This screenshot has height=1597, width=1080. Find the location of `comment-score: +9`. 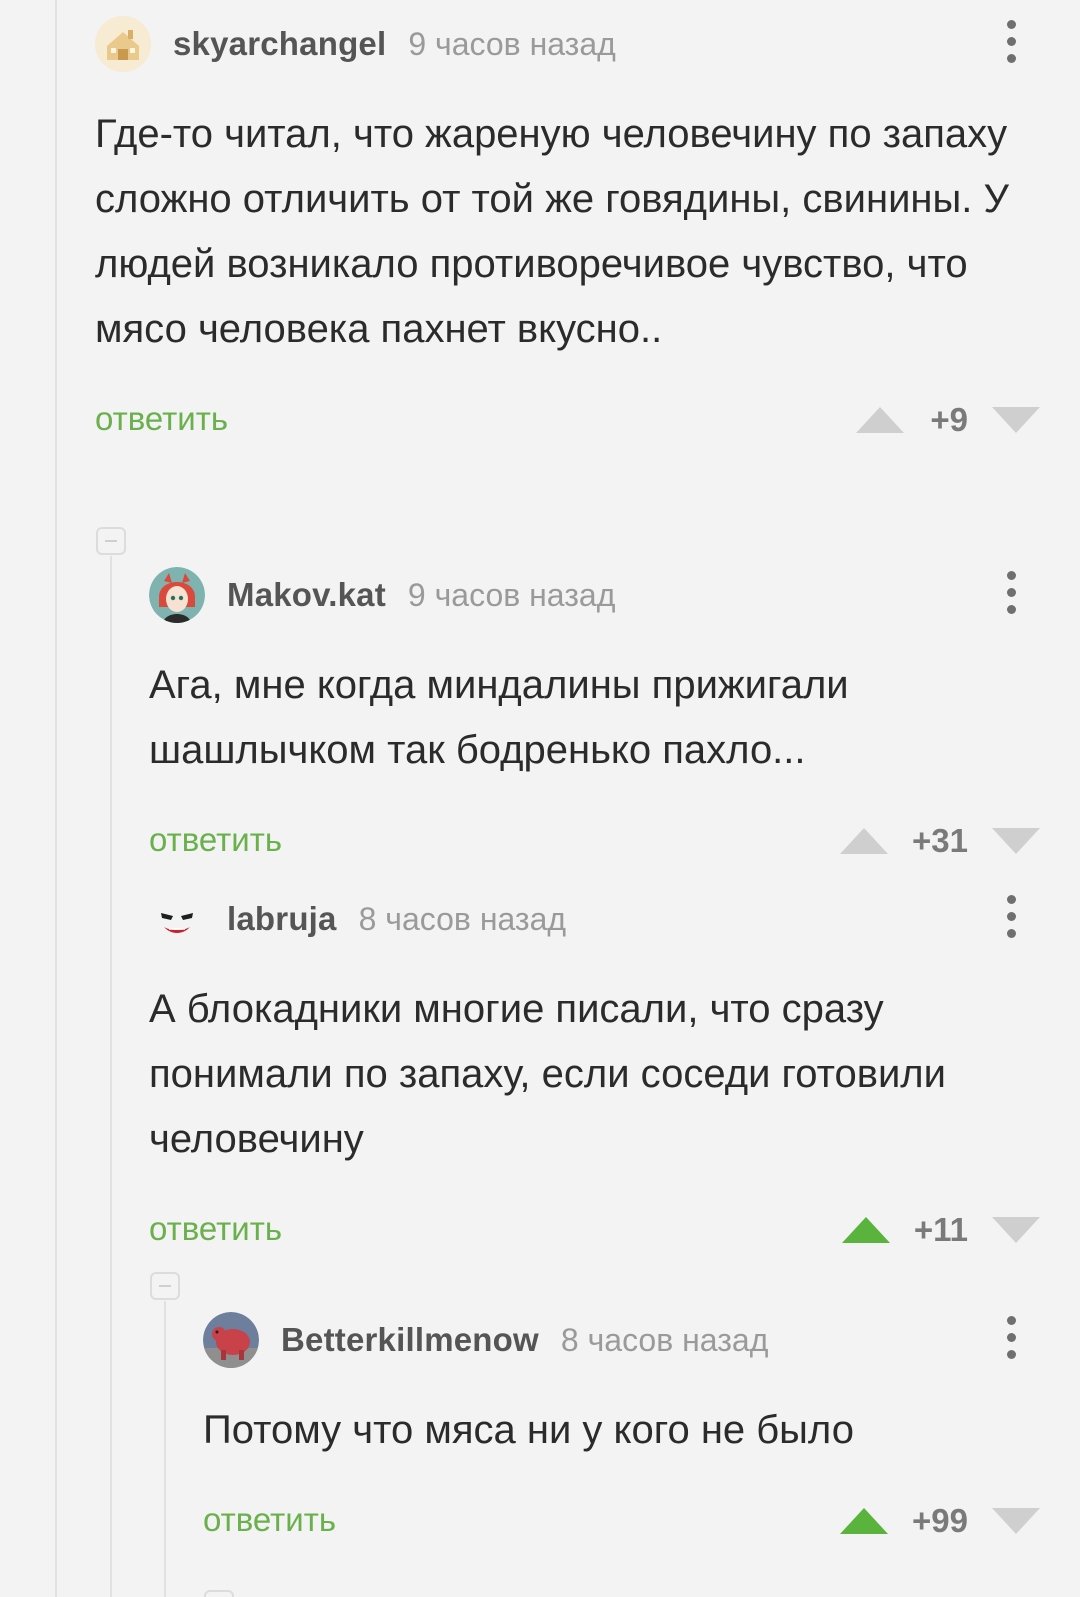

comment-score: +9 is located at coordinates (949, 419).